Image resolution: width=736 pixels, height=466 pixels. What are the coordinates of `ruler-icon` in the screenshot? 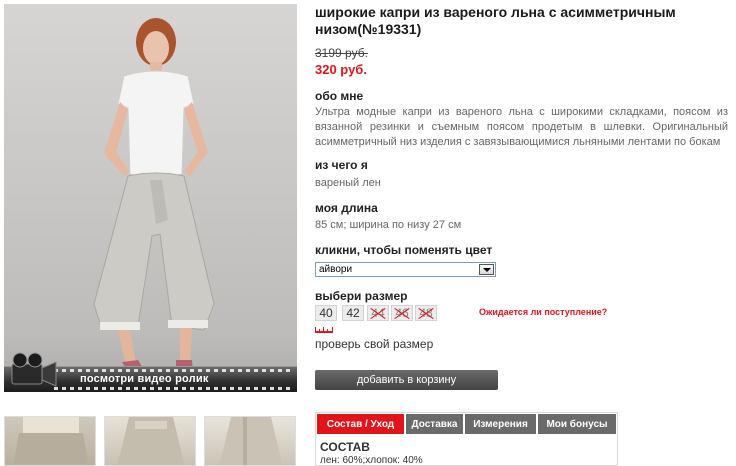 It's located at (324, 330).